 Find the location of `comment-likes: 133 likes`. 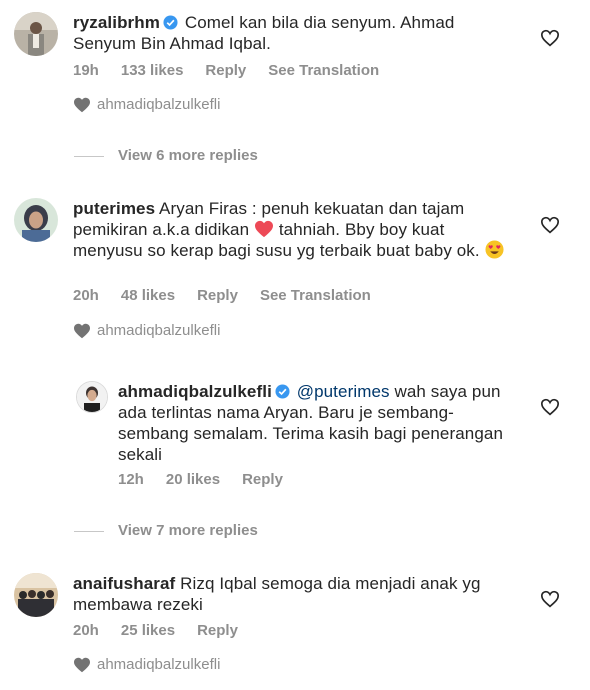

comment-likes: 133 likes is located at coordinates (152, 70).